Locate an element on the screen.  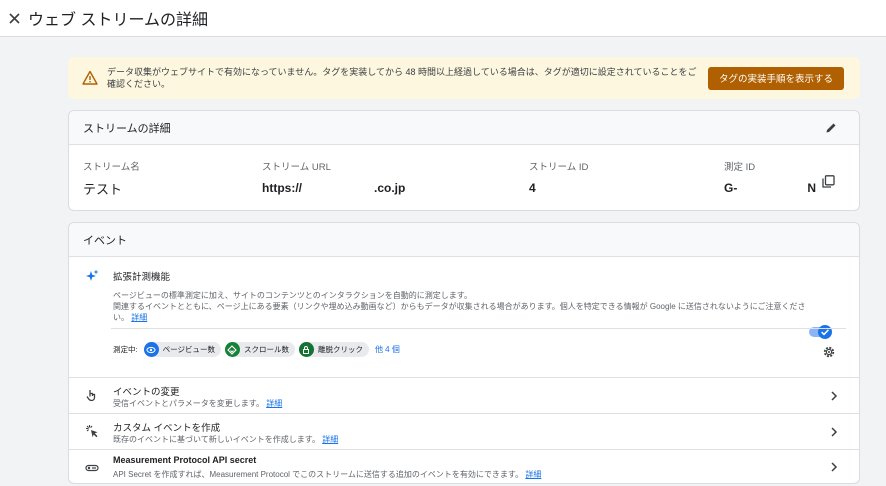
enhanced-learn-more-link: 詳細 is located at coordinates (139, 317).